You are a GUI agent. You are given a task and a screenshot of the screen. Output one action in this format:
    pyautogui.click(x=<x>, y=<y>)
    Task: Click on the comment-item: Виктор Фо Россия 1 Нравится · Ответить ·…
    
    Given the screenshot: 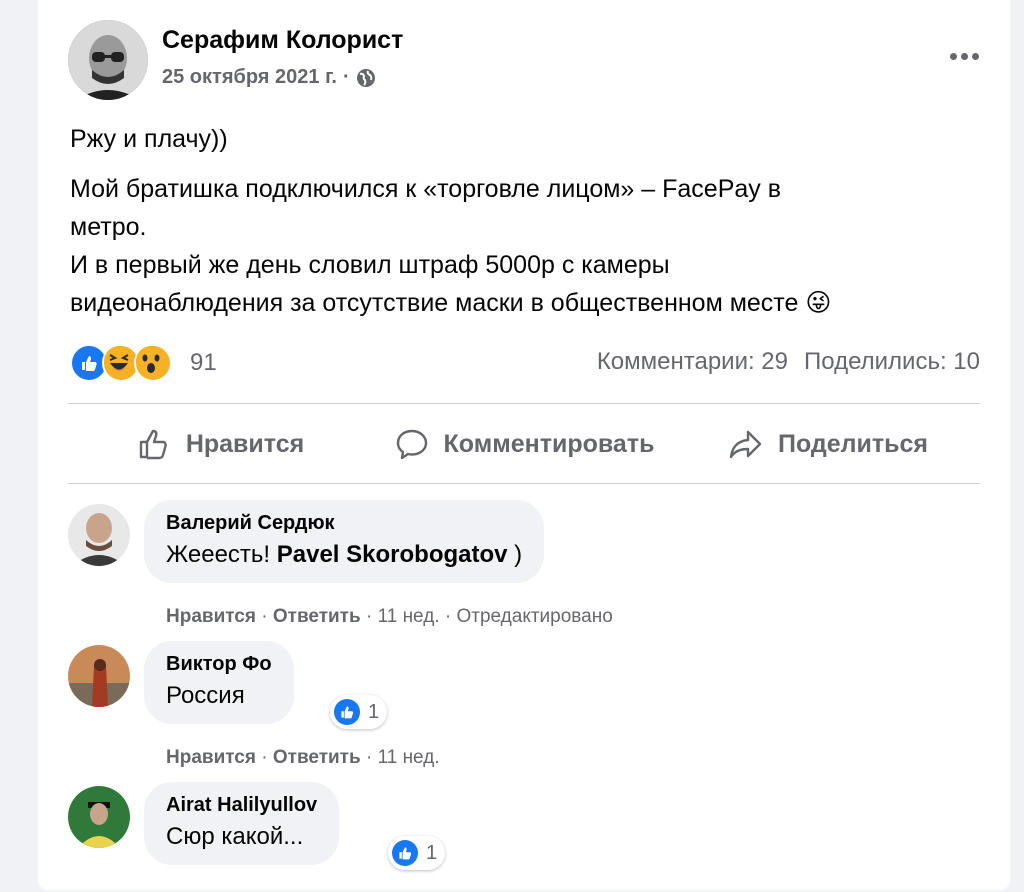 What is the action you would take?
    pyautogui.click(x=518, y=711)
    